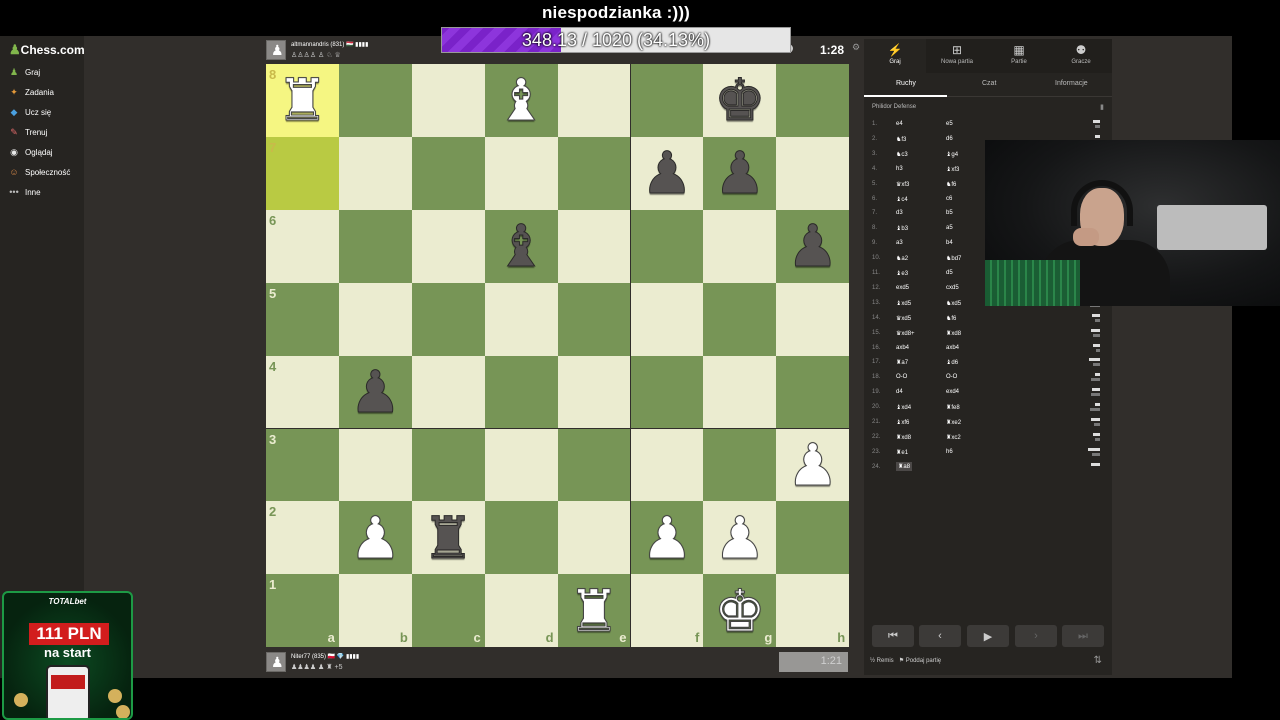 The width and height of the screenshot is (1280, 720). What do you see at coordinates (949, 243) in the screenshot?
I see `black-move: b4` at bounding box center [949, 243].